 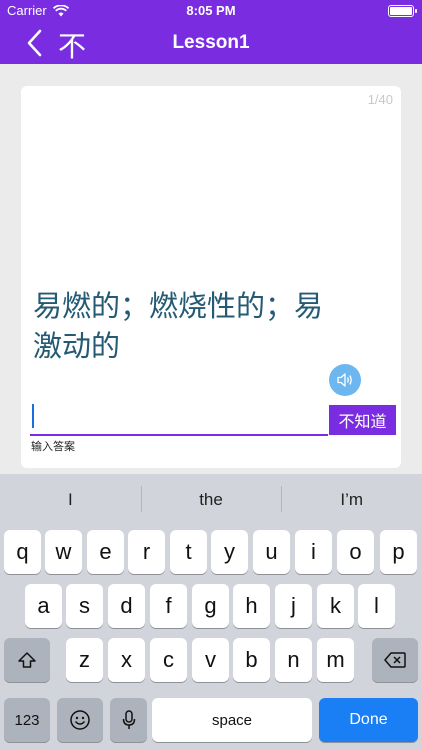 What do you see at coordinates (313, 552) in the screenshot?
I see `key-i: i` at bounding box center [313, 552].